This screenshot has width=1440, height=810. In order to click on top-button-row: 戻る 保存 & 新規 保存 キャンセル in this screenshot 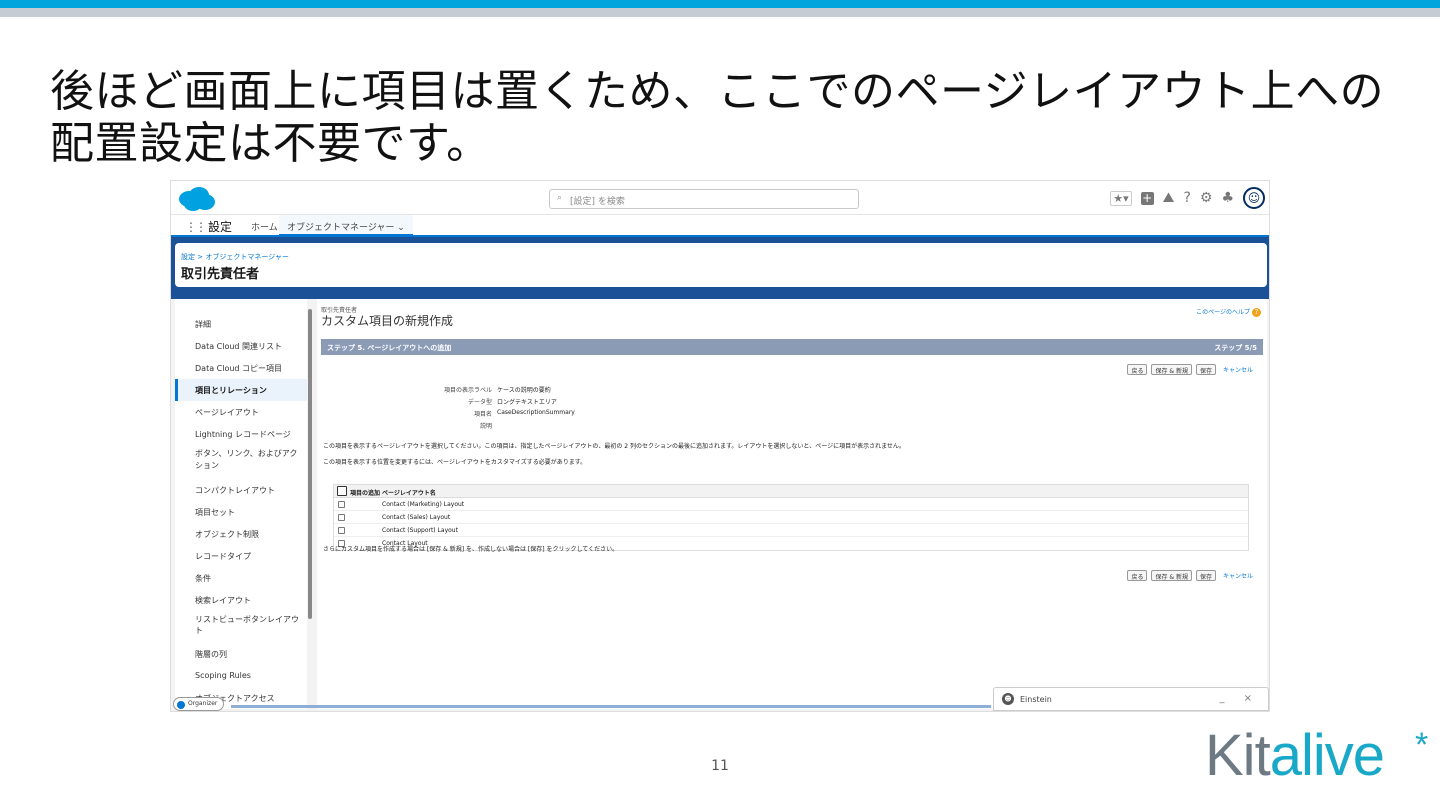, I will do `click(1190, 369)`.